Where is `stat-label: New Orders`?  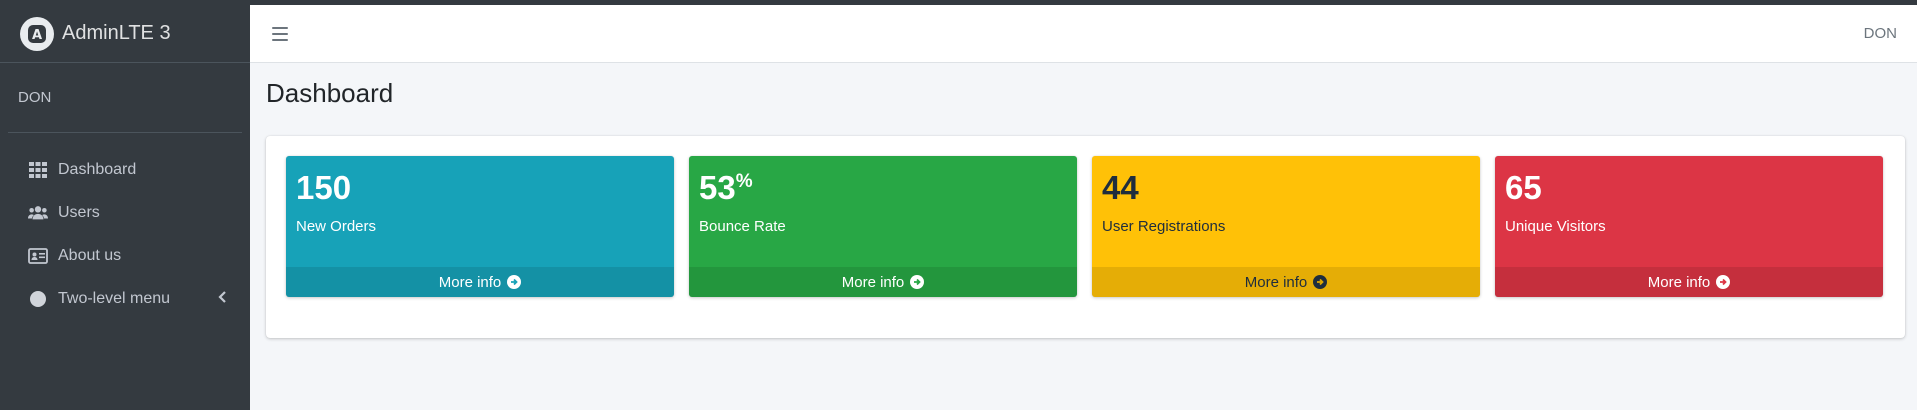
stat-label: New Orders is located at coordinates (336, 226).